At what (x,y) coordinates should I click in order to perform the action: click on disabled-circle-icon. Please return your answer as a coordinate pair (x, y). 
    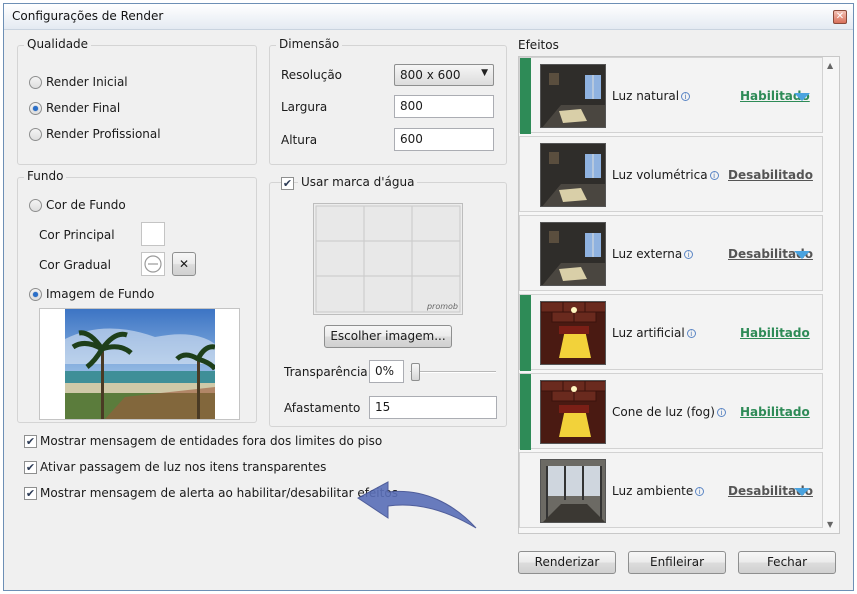
    Looking at the image, I should click on (153, 264).